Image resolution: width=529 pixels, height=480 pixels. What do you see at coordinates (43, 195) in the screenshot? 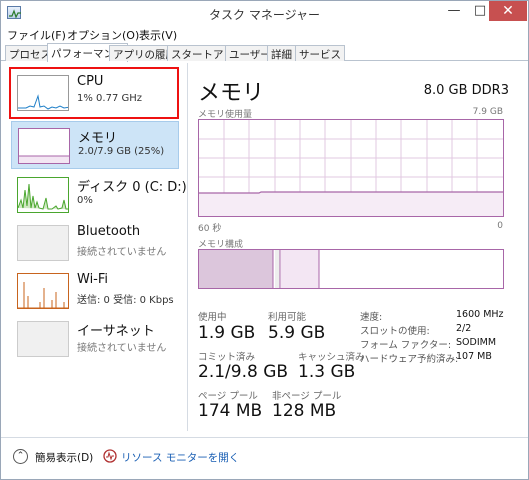
I see `disk-thumbnail-graph` at bounding box center [43, 195].